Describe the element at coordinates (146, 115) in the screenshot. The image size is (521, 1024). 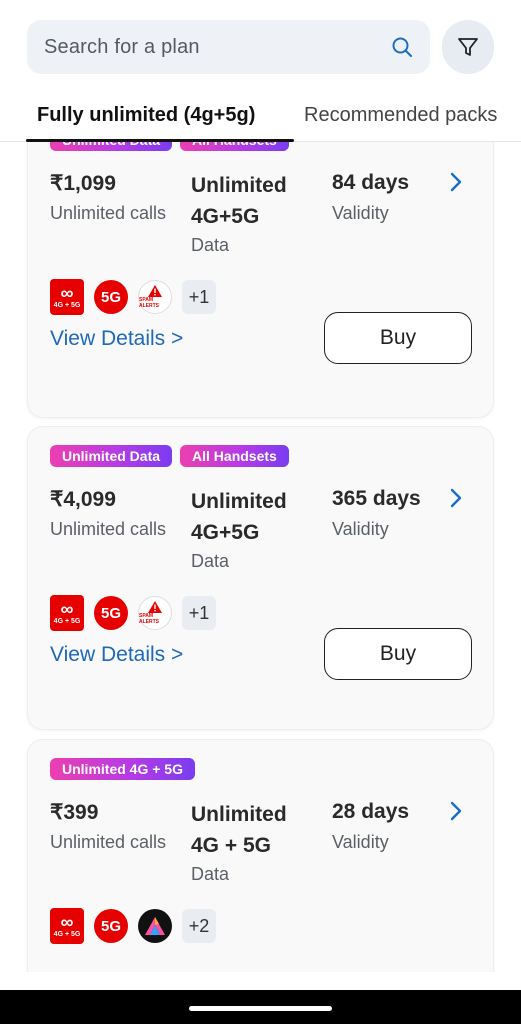
I see `tab-fully-unlimited: Fully unlimited (4g+5g)` at that location.